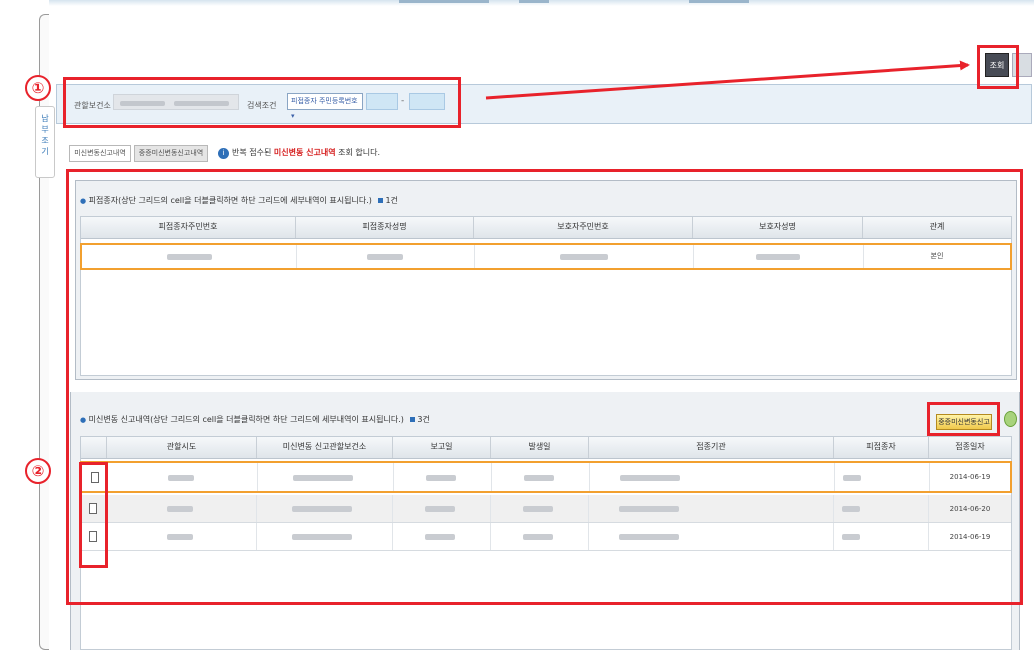 Image resolution: width=1034 pixels, height=650 pixels. I want to click on annotation-box-register-button, so click(963, 419).